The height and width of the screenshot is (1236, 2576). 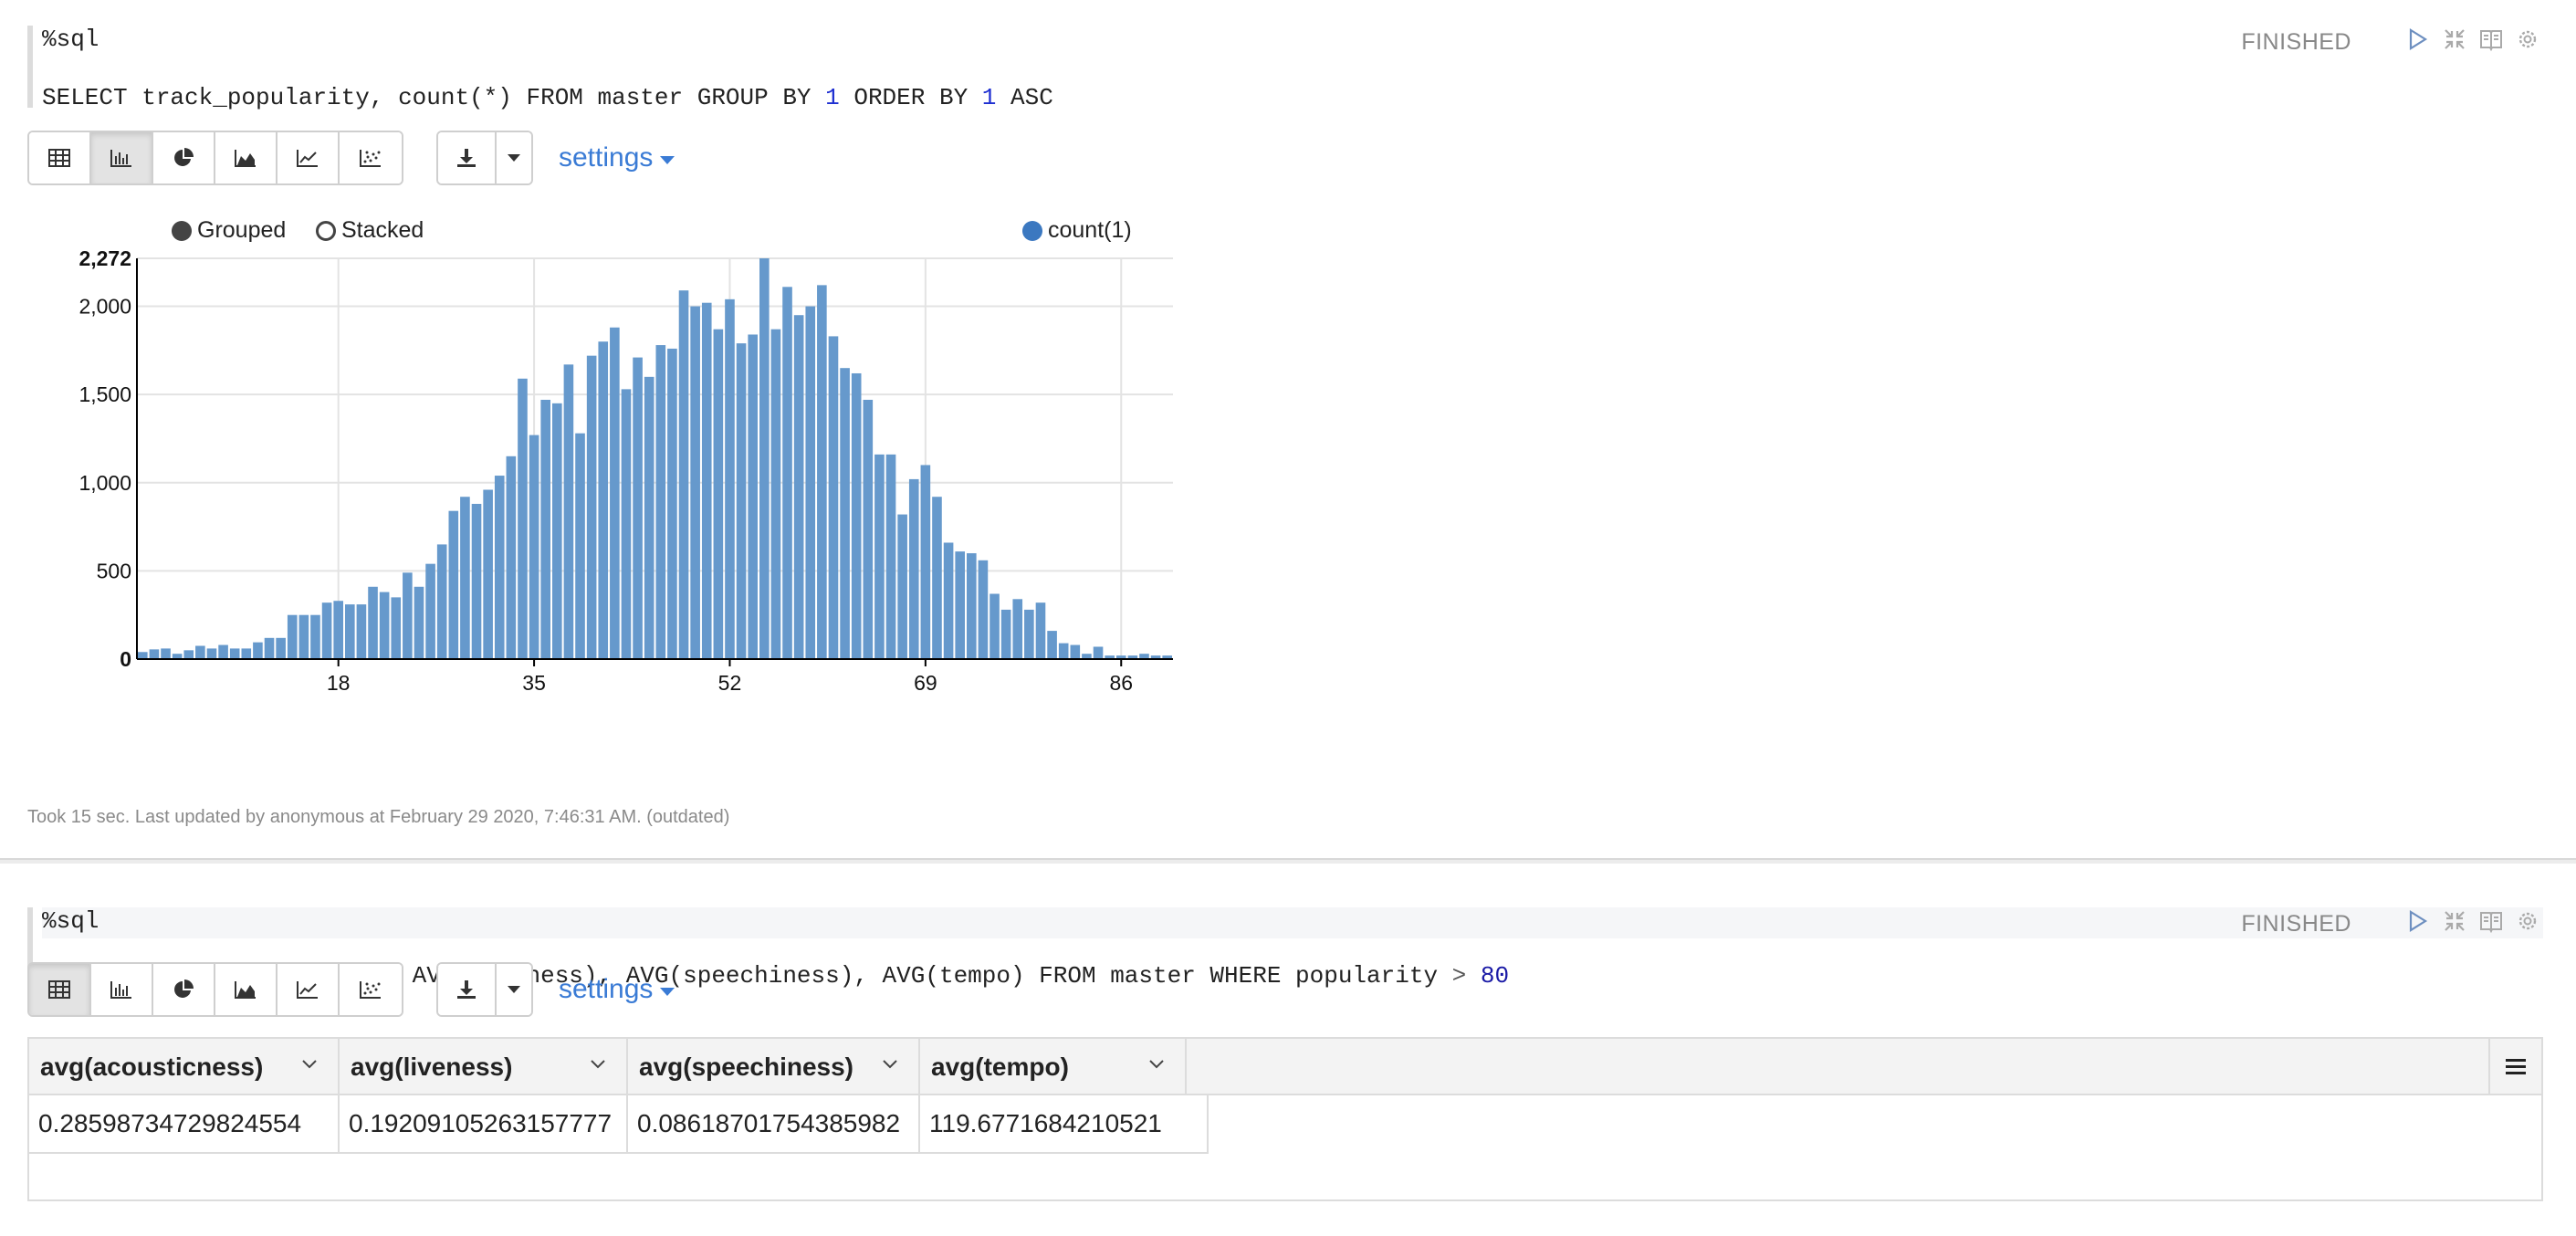 What do you see at coordinates (774, 1124) in the screenshot?
I see `table-cell: 0.08618701754385982` at bounding box center [774, 1124].